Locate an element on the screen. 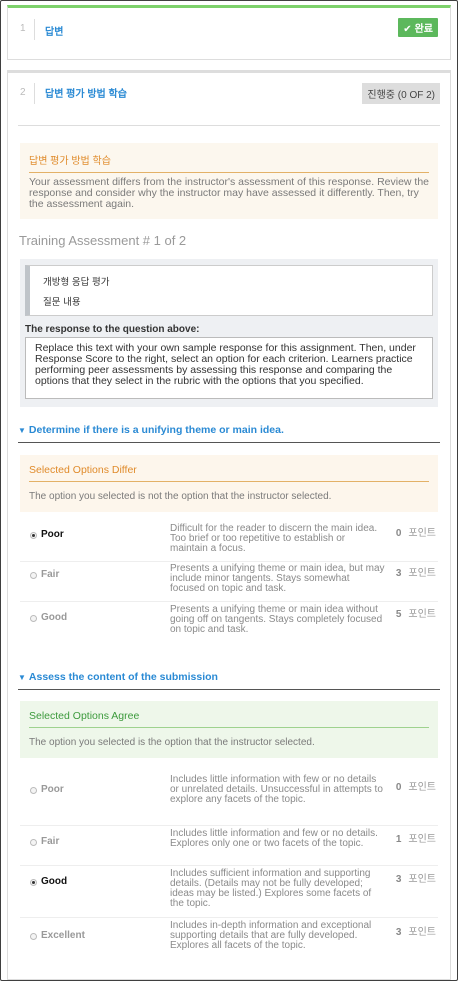 This screenshot has width=458, height=981. feedback-title: Selected Options Agree is located at coordinates (229, 719).